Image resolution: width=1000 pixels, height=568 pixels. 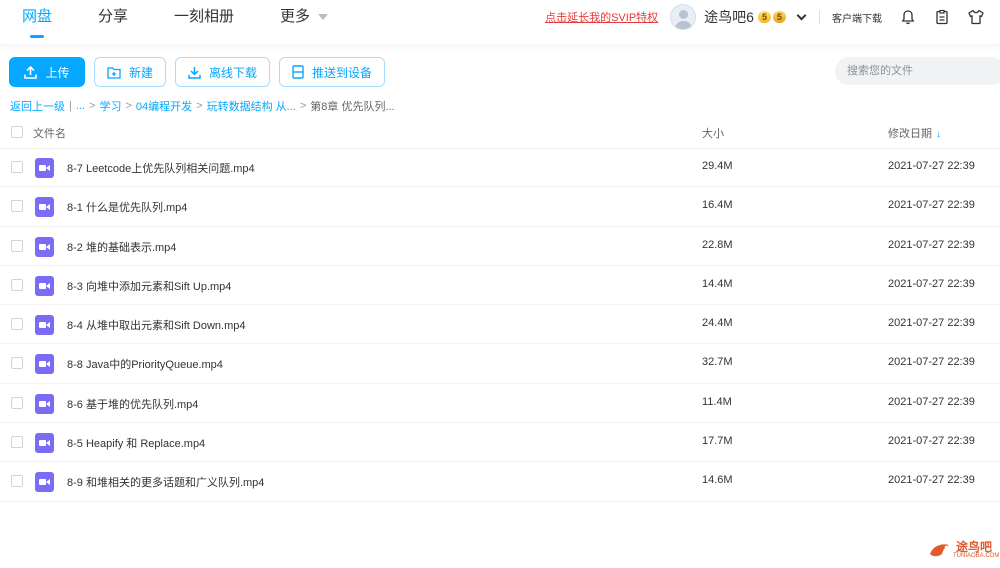 What do you see at coordinates (974, 547) in the screenshot?
I see `watermark-text: 途鸟吧` at bounding box center [974, 547].